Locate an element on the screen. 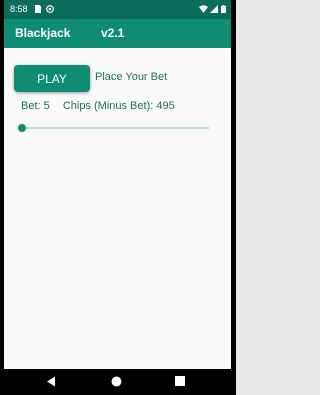 This screenshot has height=395, width=320. bet-info: Bet: 5 Chips (Minus Bet): 495 is located at coordinates (103, 106).